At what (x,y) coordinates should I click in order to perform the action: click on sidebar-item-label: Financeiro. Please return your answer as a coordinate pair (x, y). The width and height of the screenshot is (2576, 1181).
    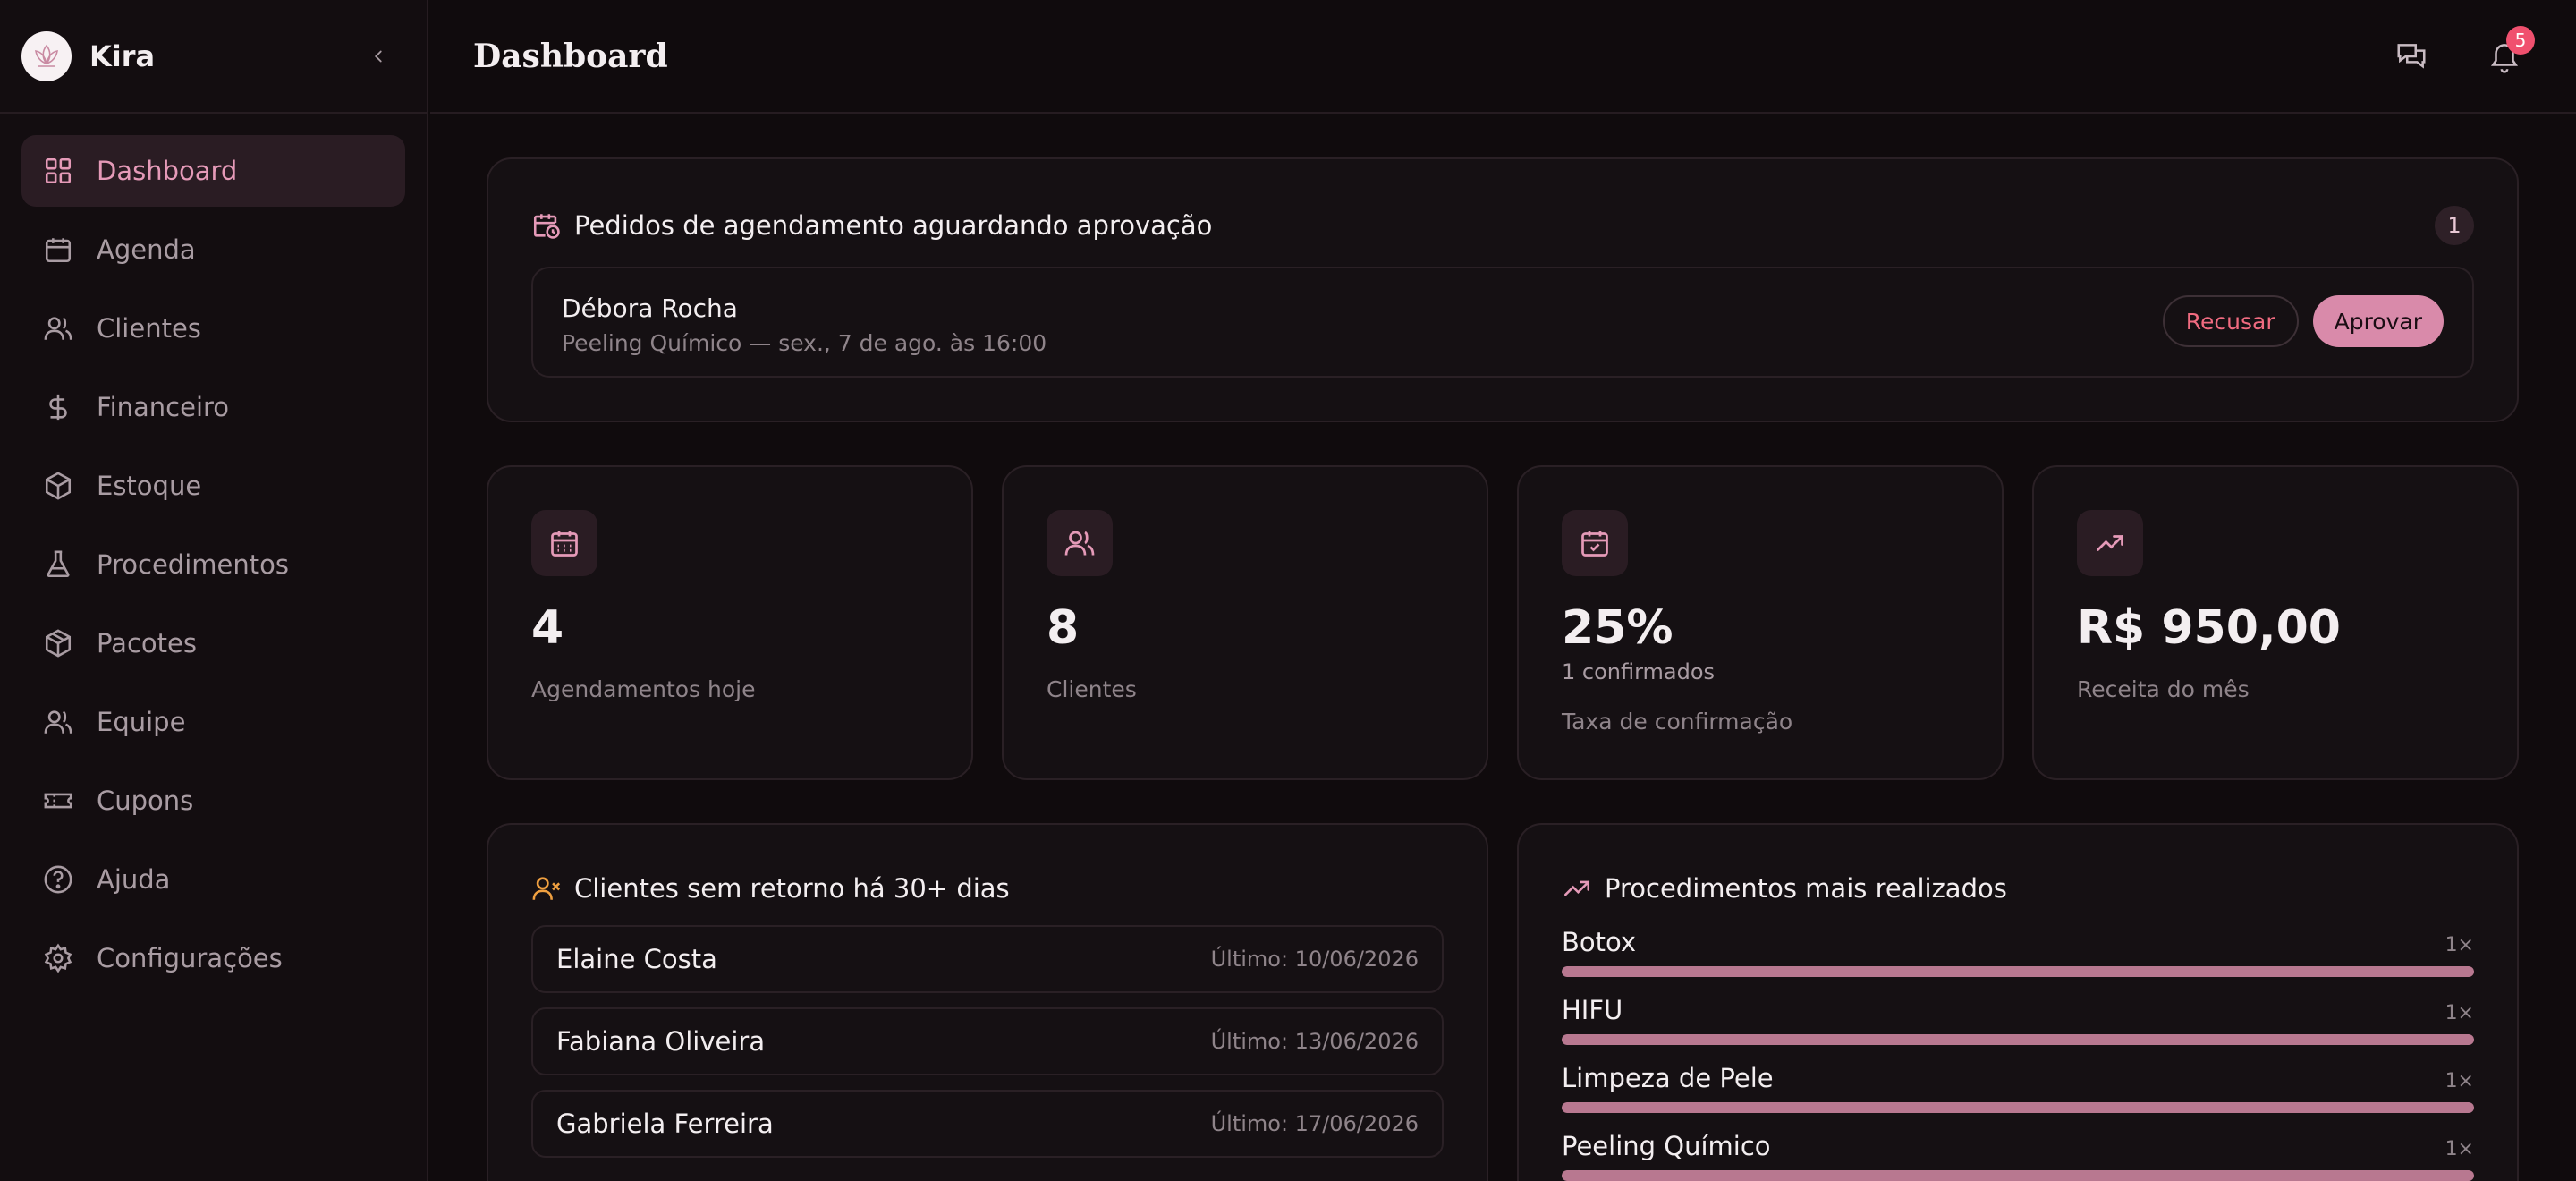
    Looking at the image, I should click on (163, 407).